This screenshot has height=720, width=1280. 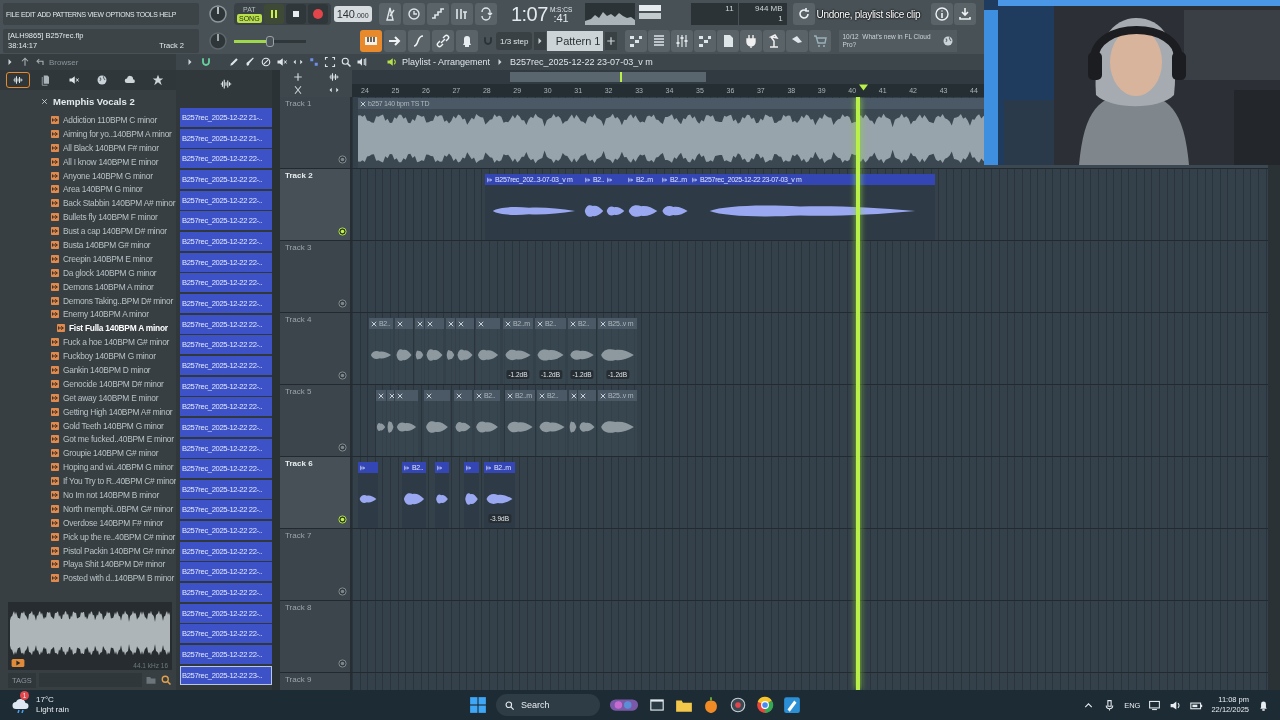 I want to click on browser-item: Creepin 140BPM E minor, so click(x=88, y=258).